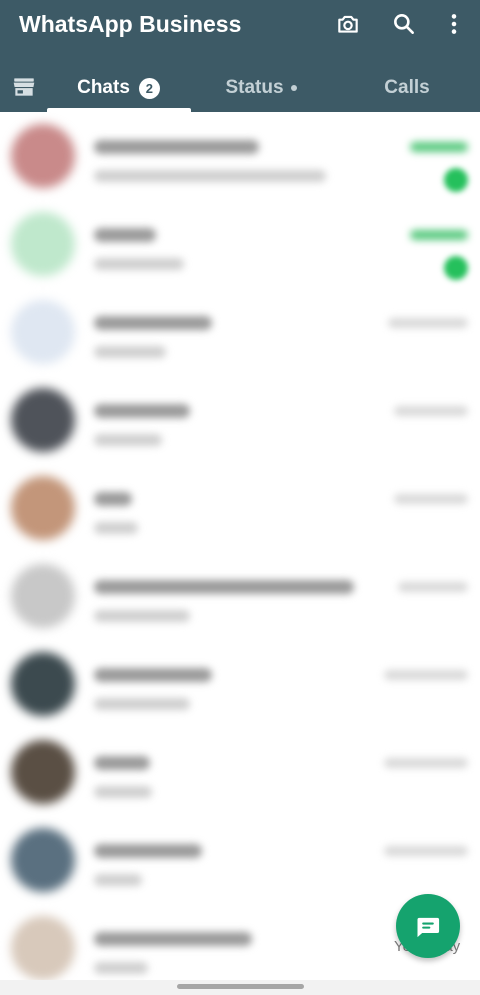 The width and height of the screenshot is (480, 995). What do you see at coordinates (103, 87) in the screenshot?
I see `tab-chats-label: Chats` at bounding box center [103, 87].